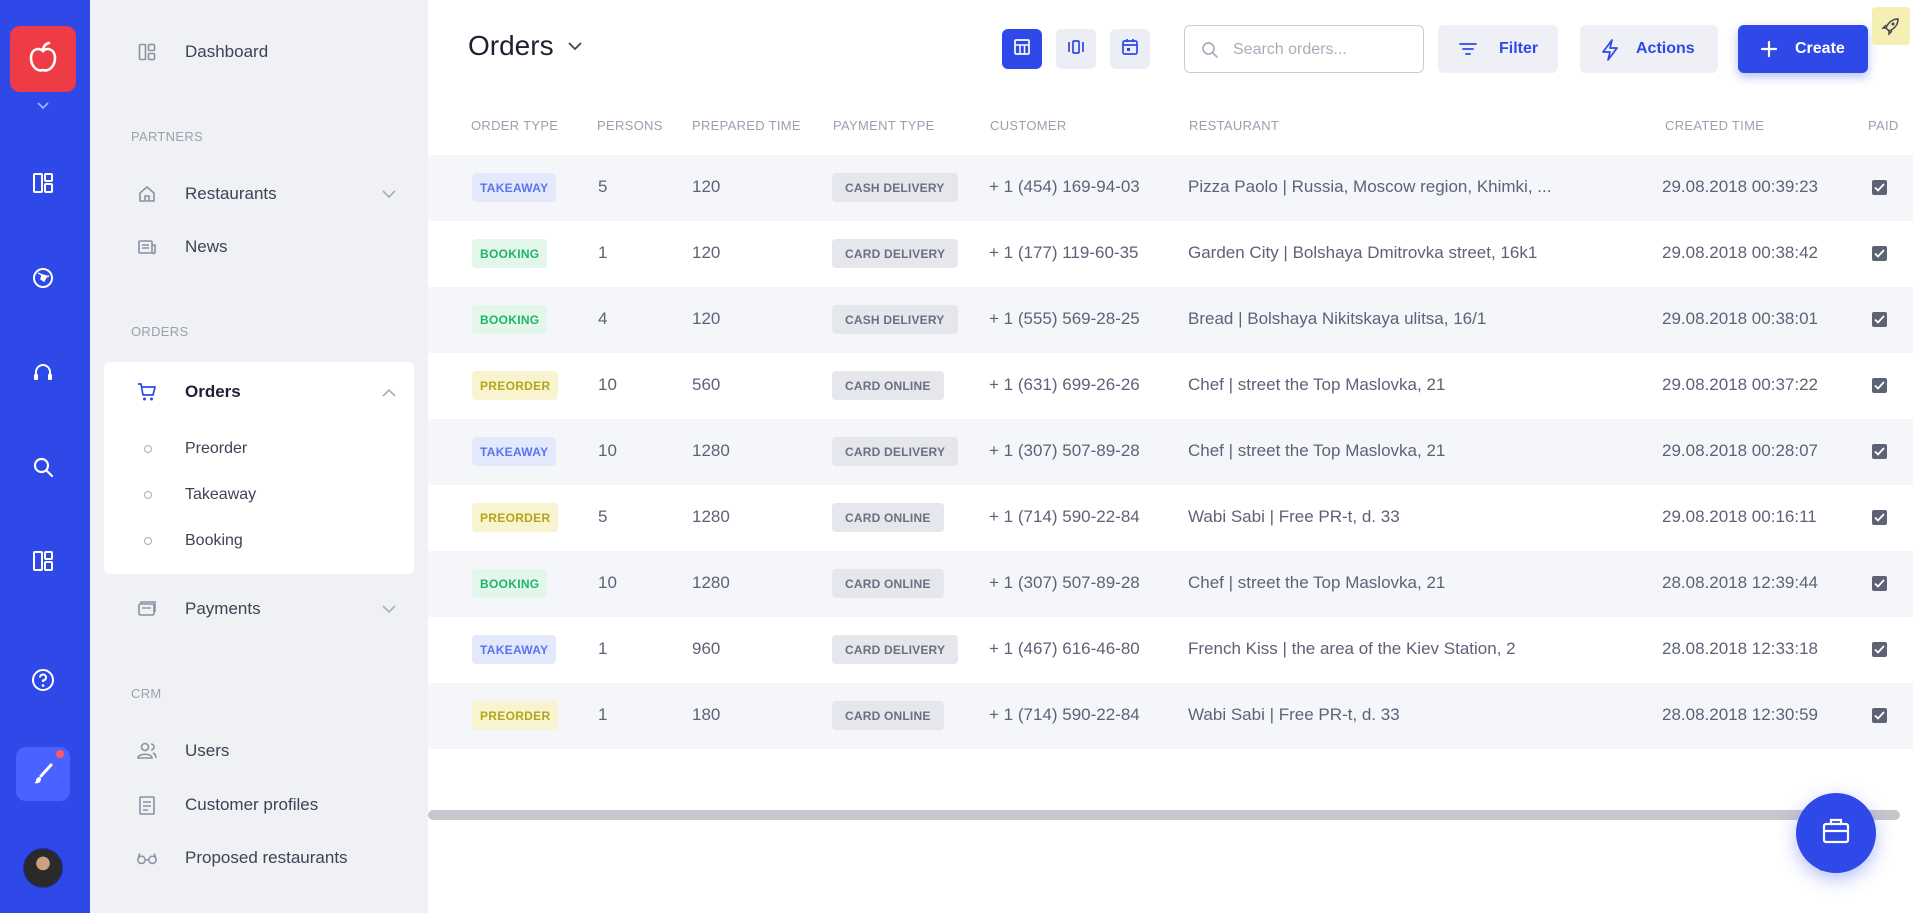 This screenshot has height=913, width=1913. I want to click on sidebar-subitem-takeaway: Takeaway, so click(259, 495).